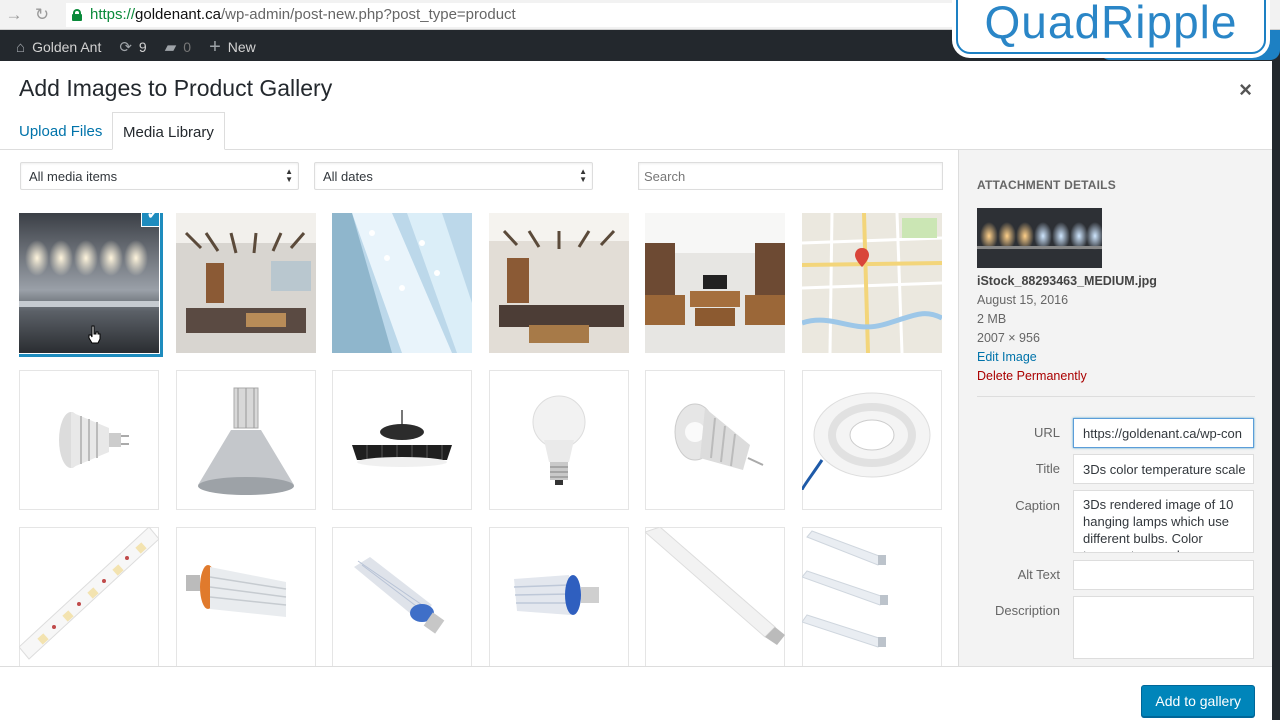  I want to click on url-host: goldenant.ca, so click(178, 14).